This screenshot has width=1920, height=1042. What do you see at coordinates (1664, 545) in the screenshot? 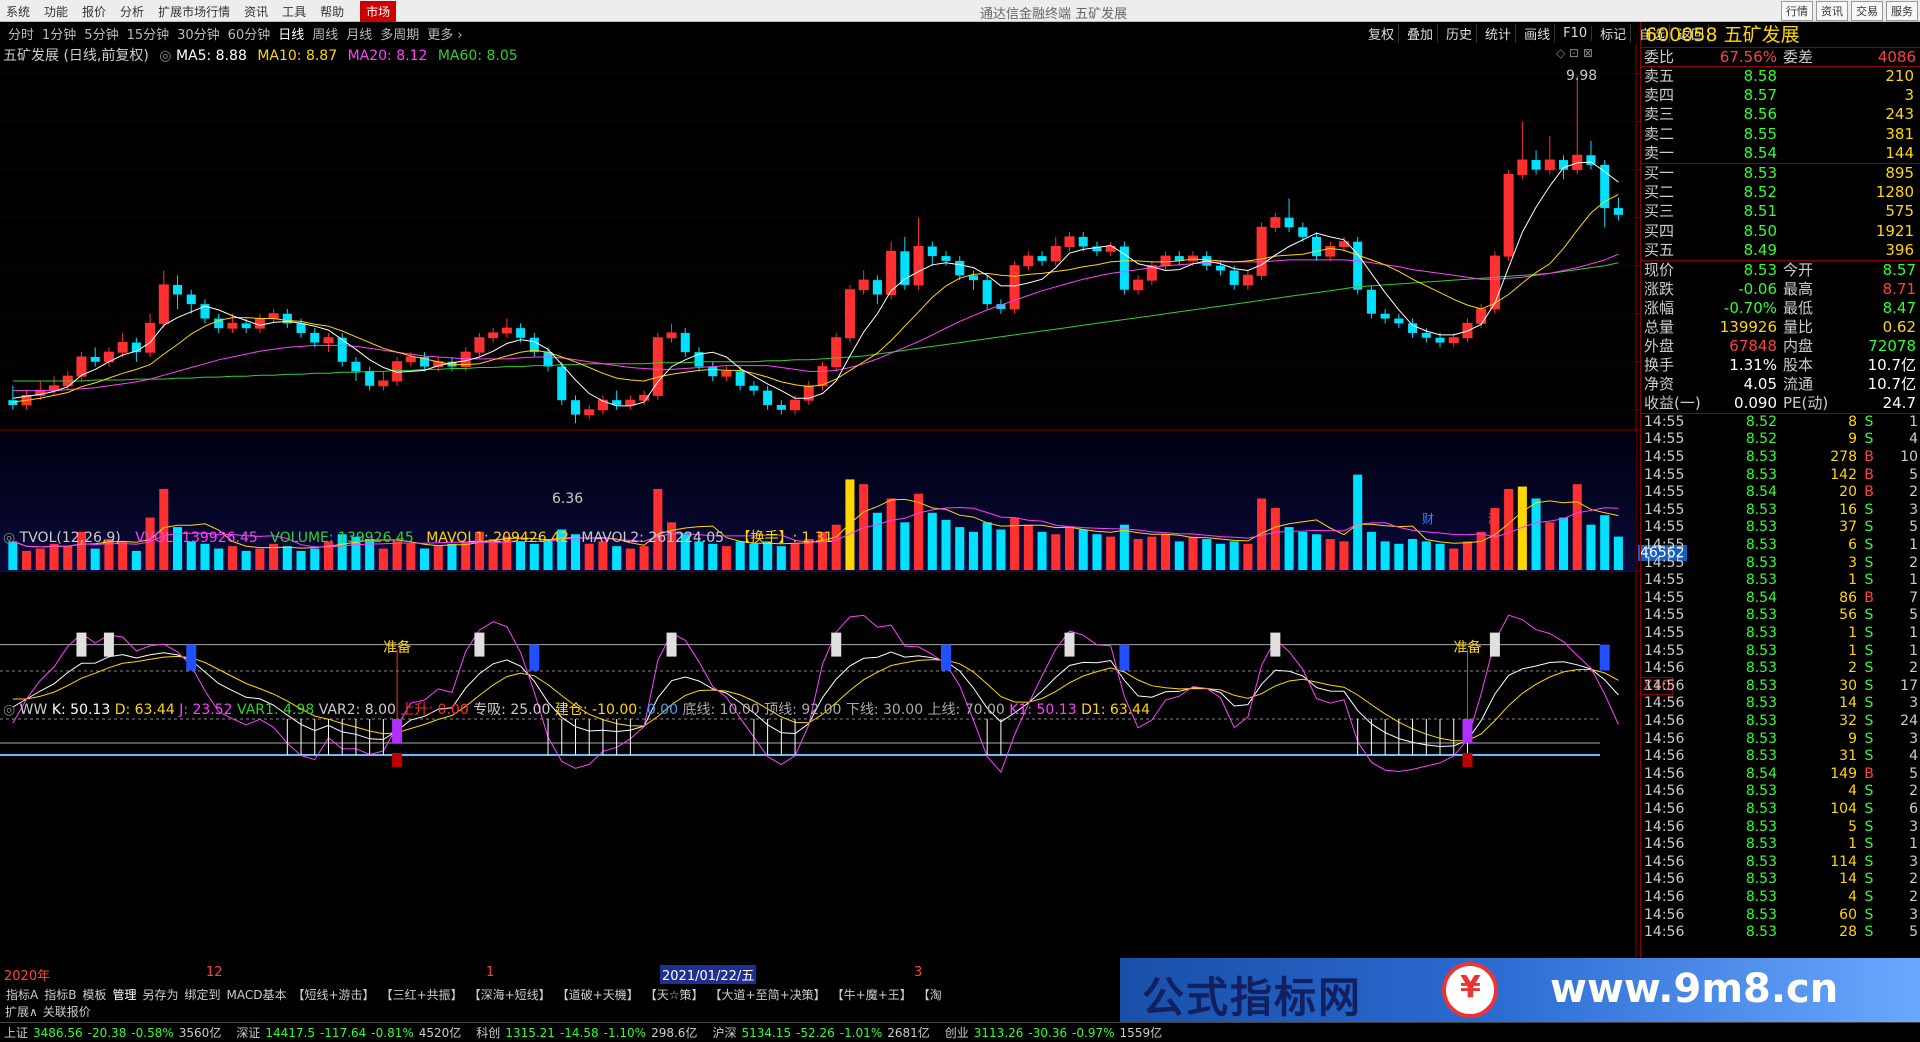
I see `tick-time: 14:55` at bounding box center [1664, 545].